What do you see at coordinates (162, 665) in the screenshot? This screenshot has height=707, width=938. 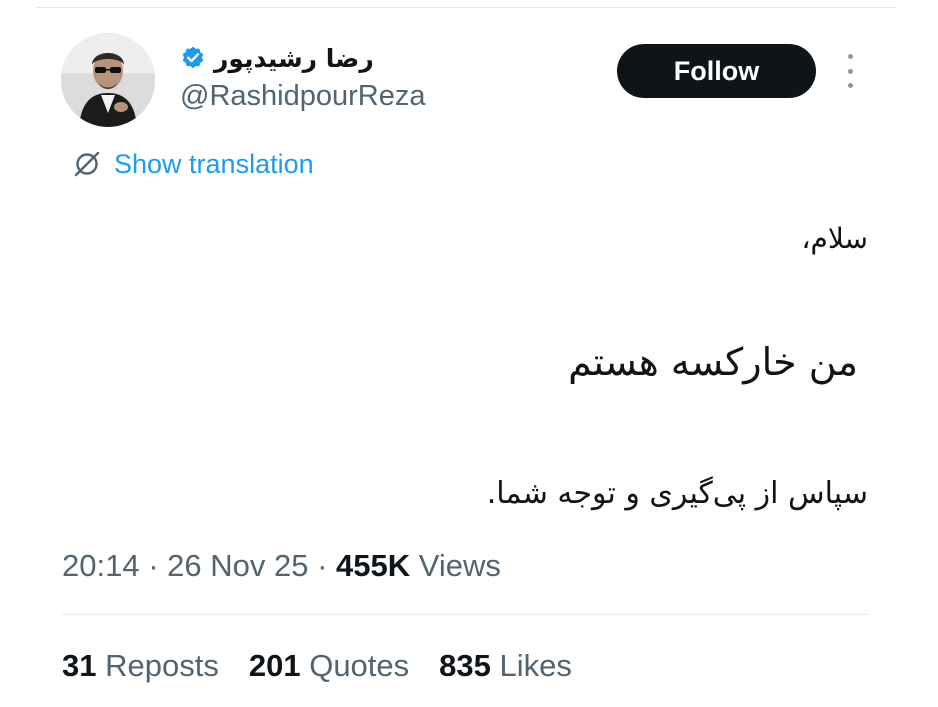 I see `reposts-label: Reposts` at bounding box center [162, 665].